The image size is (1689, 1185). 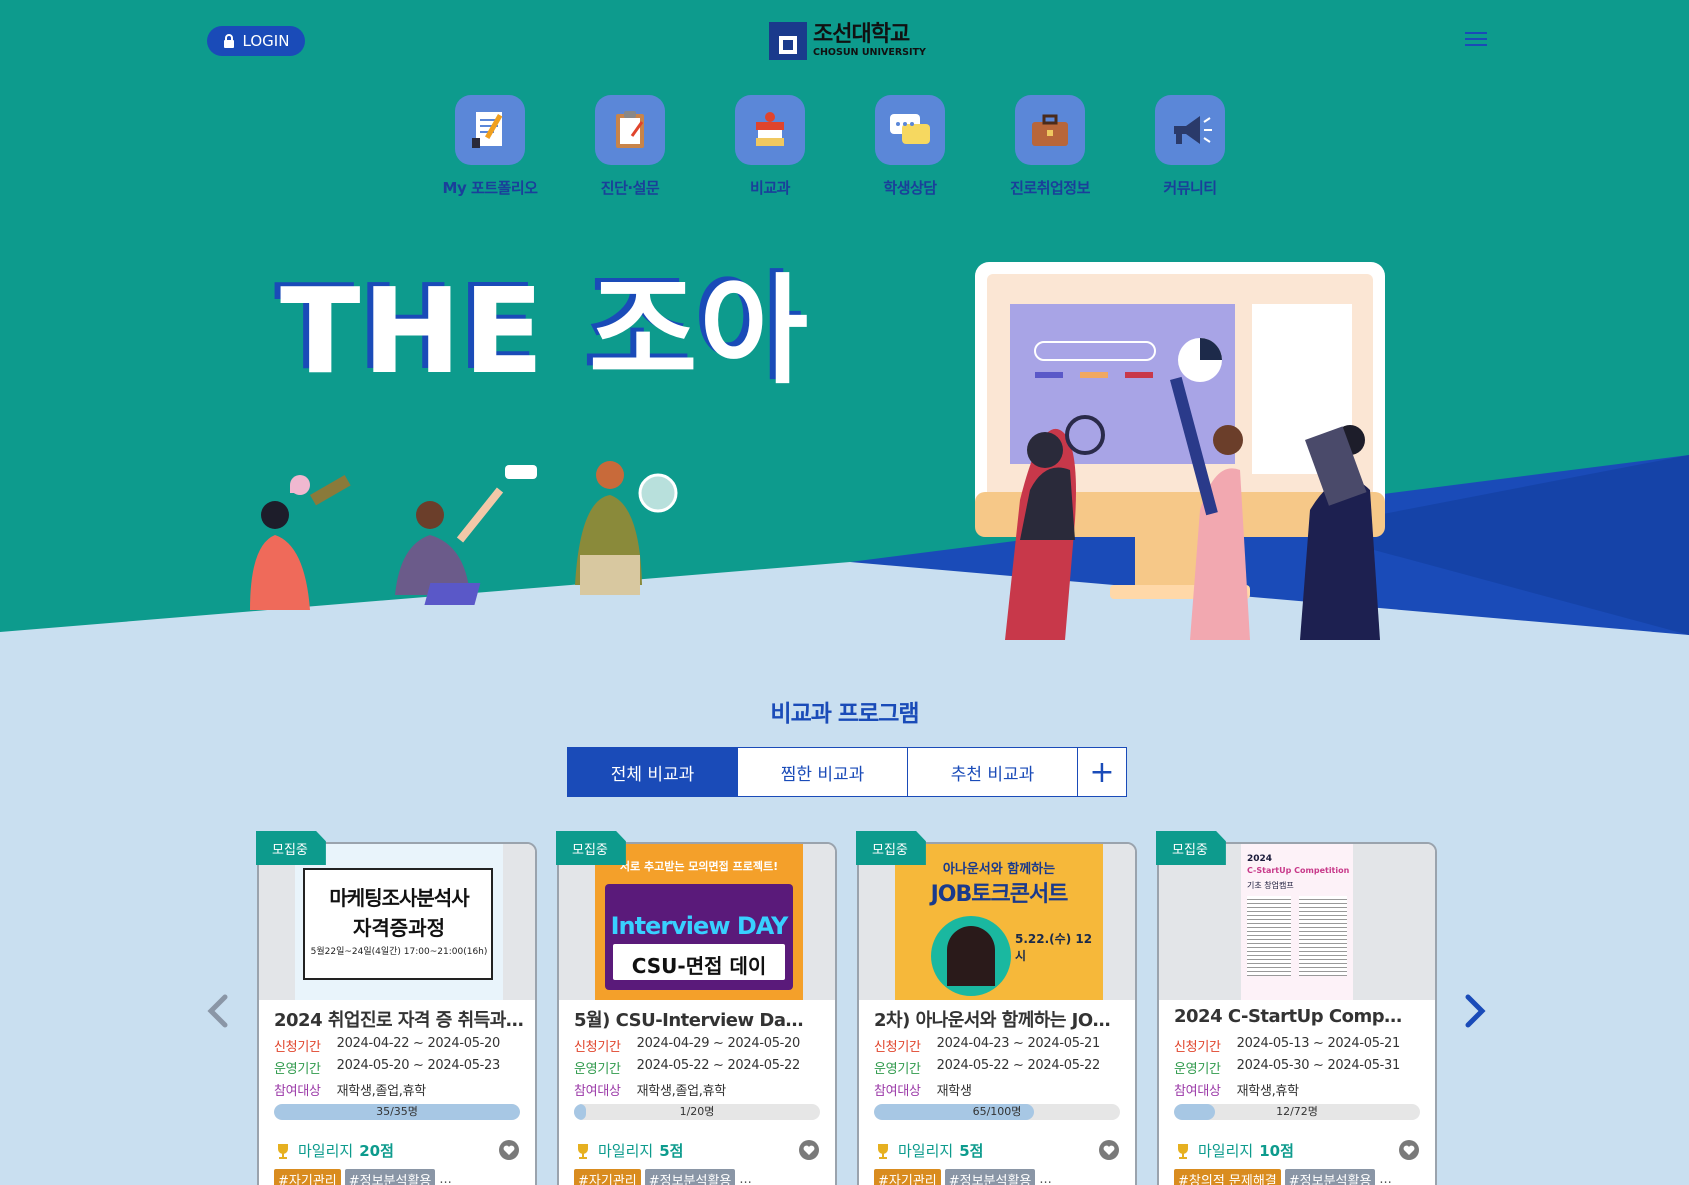 I want to click on quick-label-survey: 진단·설문, so click(x=630, y=188).